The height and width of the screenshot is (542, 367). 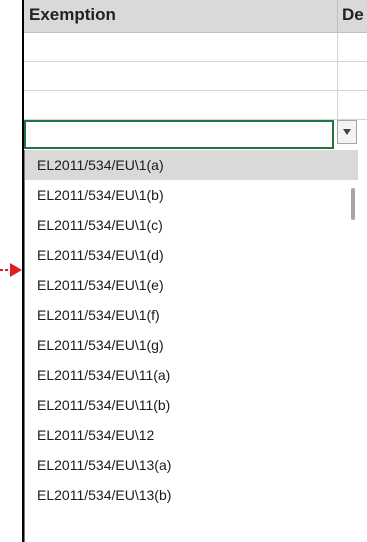 I want to click on column-header-next: De, so click(x=353, y=15).